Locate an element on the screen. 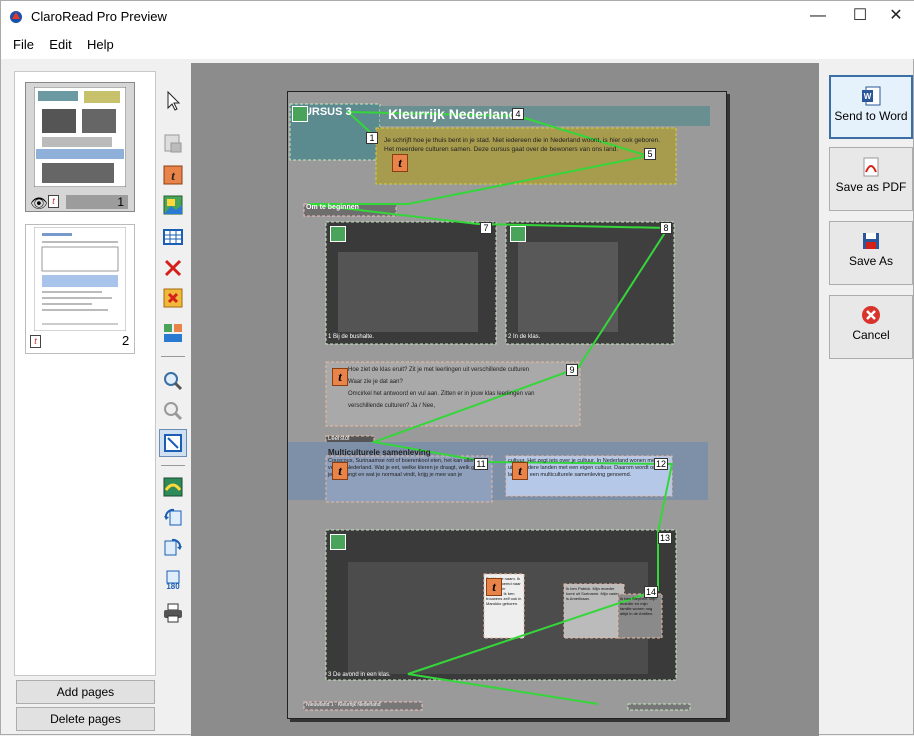  region-number-marker: 1 is located at coordinates (372, 138).